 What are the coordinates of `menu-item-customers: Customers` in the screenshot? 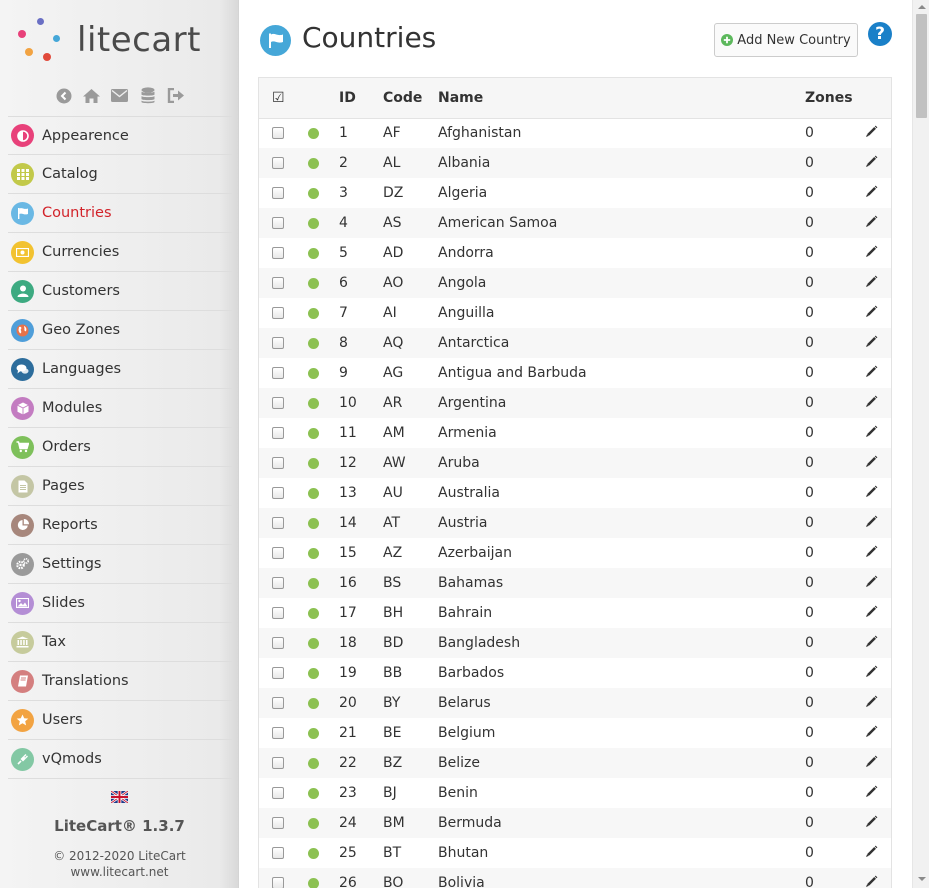 It's located at (120, 291).